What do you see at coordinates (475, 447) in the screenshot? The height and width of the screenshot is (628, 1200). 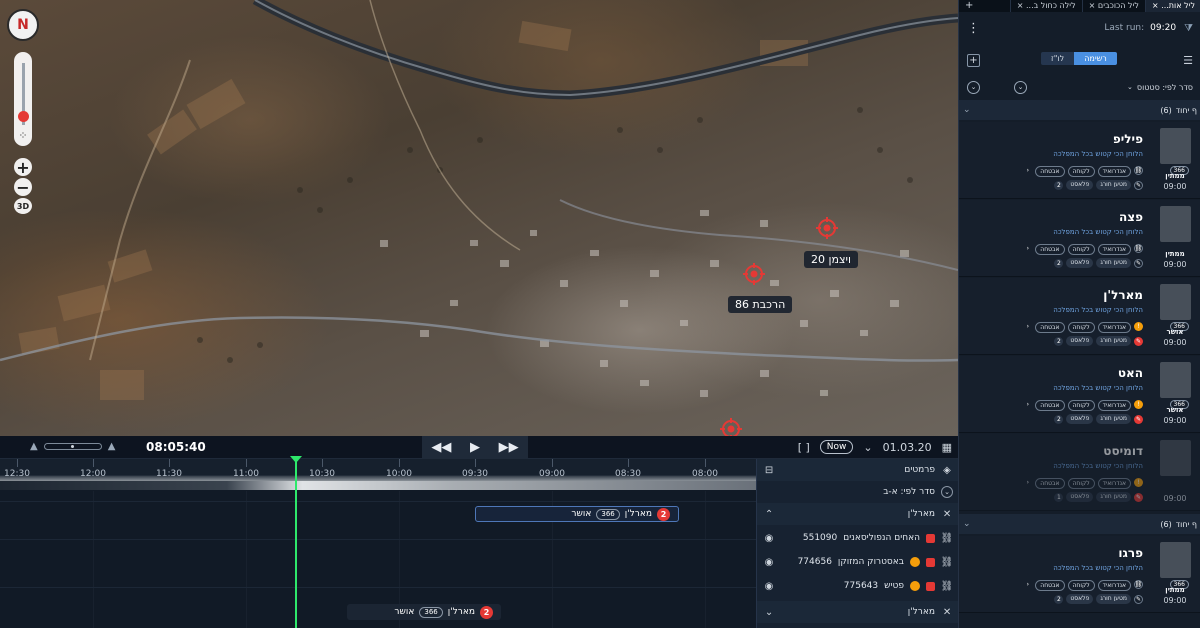 I see `play-icon: ▶` at bounding box center [475, 447].